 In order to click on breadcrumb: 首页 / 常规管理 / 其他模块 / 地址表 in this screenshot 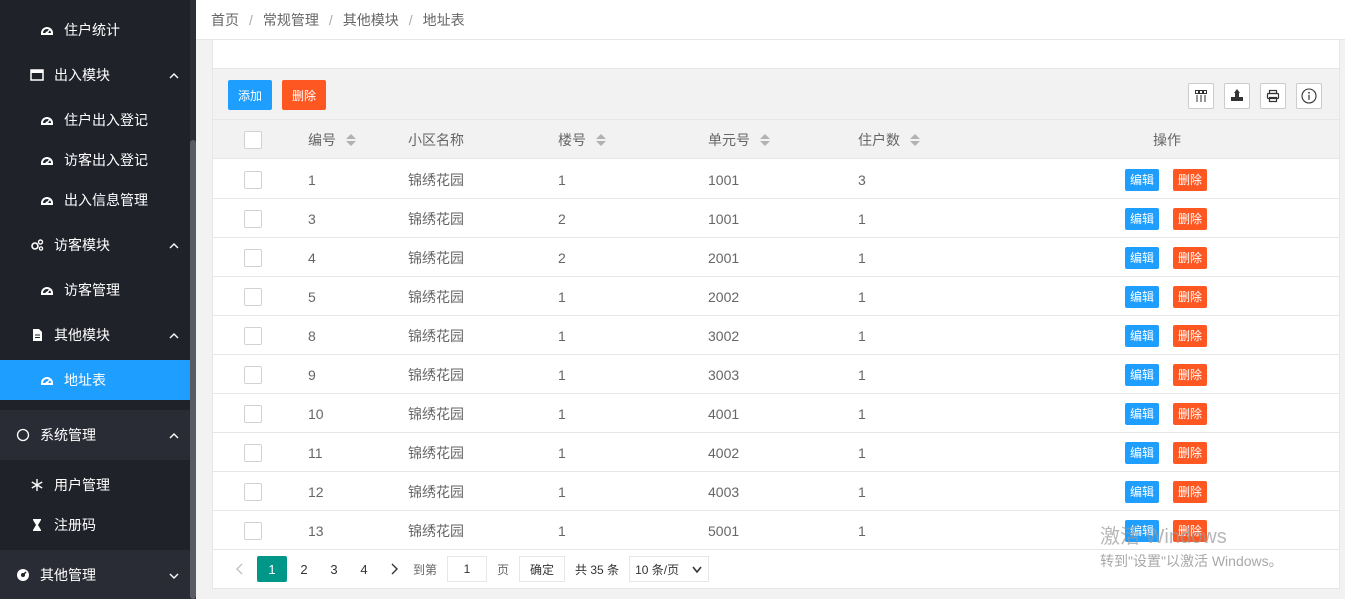, I will do `click(770, 20)`.